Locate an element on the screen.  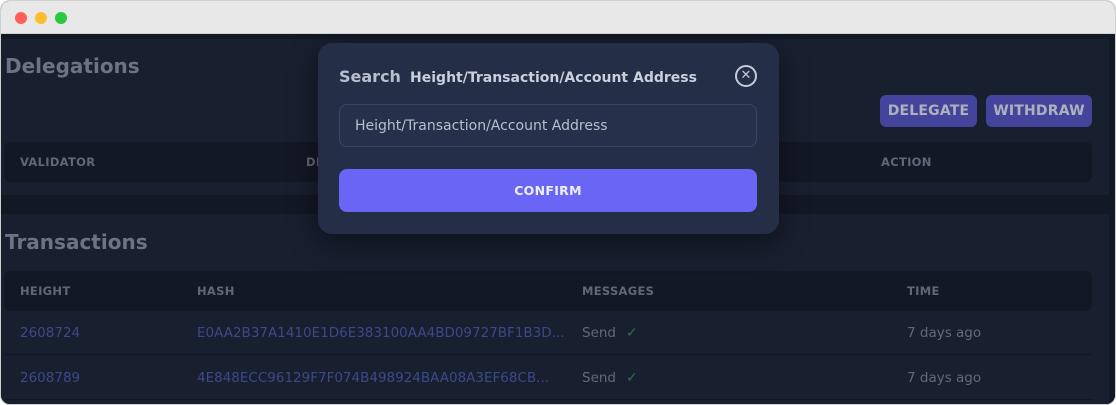
modal-title-label: Search is located at coordinates (370, 76).